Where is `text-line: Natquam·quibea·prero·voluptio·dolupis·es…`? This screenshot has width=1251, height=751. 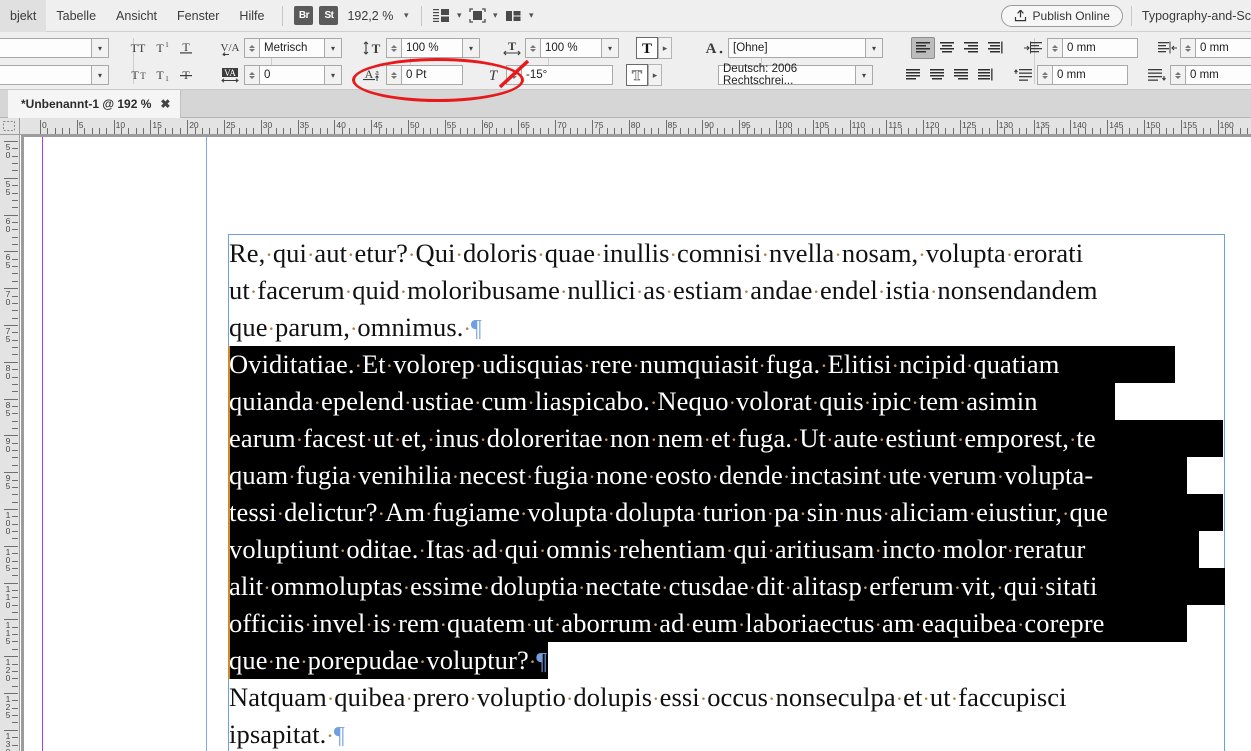
text-line: Natquam·quibea·prero·voluptio·dolupis·es… is located at coordinates (648, 697).